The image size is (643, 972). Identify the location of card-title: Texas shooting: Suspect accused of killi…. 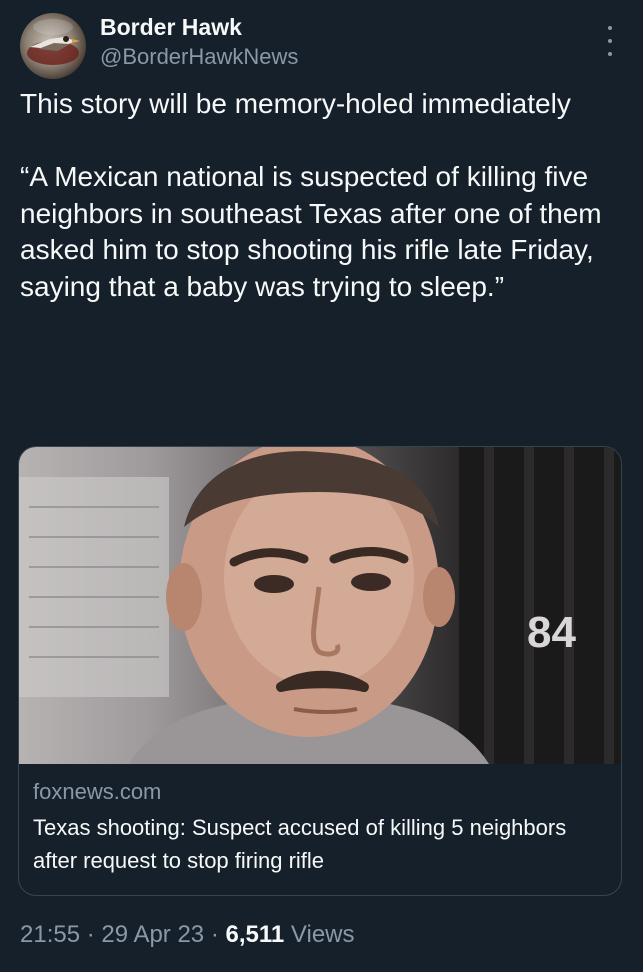
(300, 844).